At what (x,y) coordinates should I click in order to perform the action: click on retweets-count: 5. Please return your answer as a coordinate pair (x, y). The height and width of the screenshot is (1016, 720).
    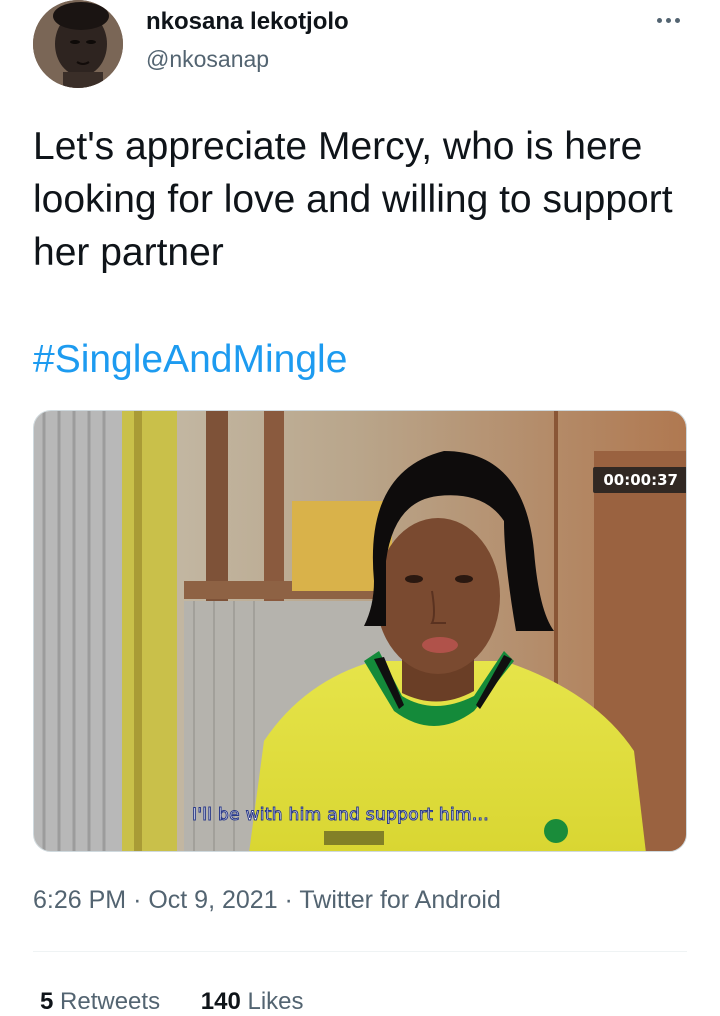
    Looking at the image, I should click on (47, 1001).